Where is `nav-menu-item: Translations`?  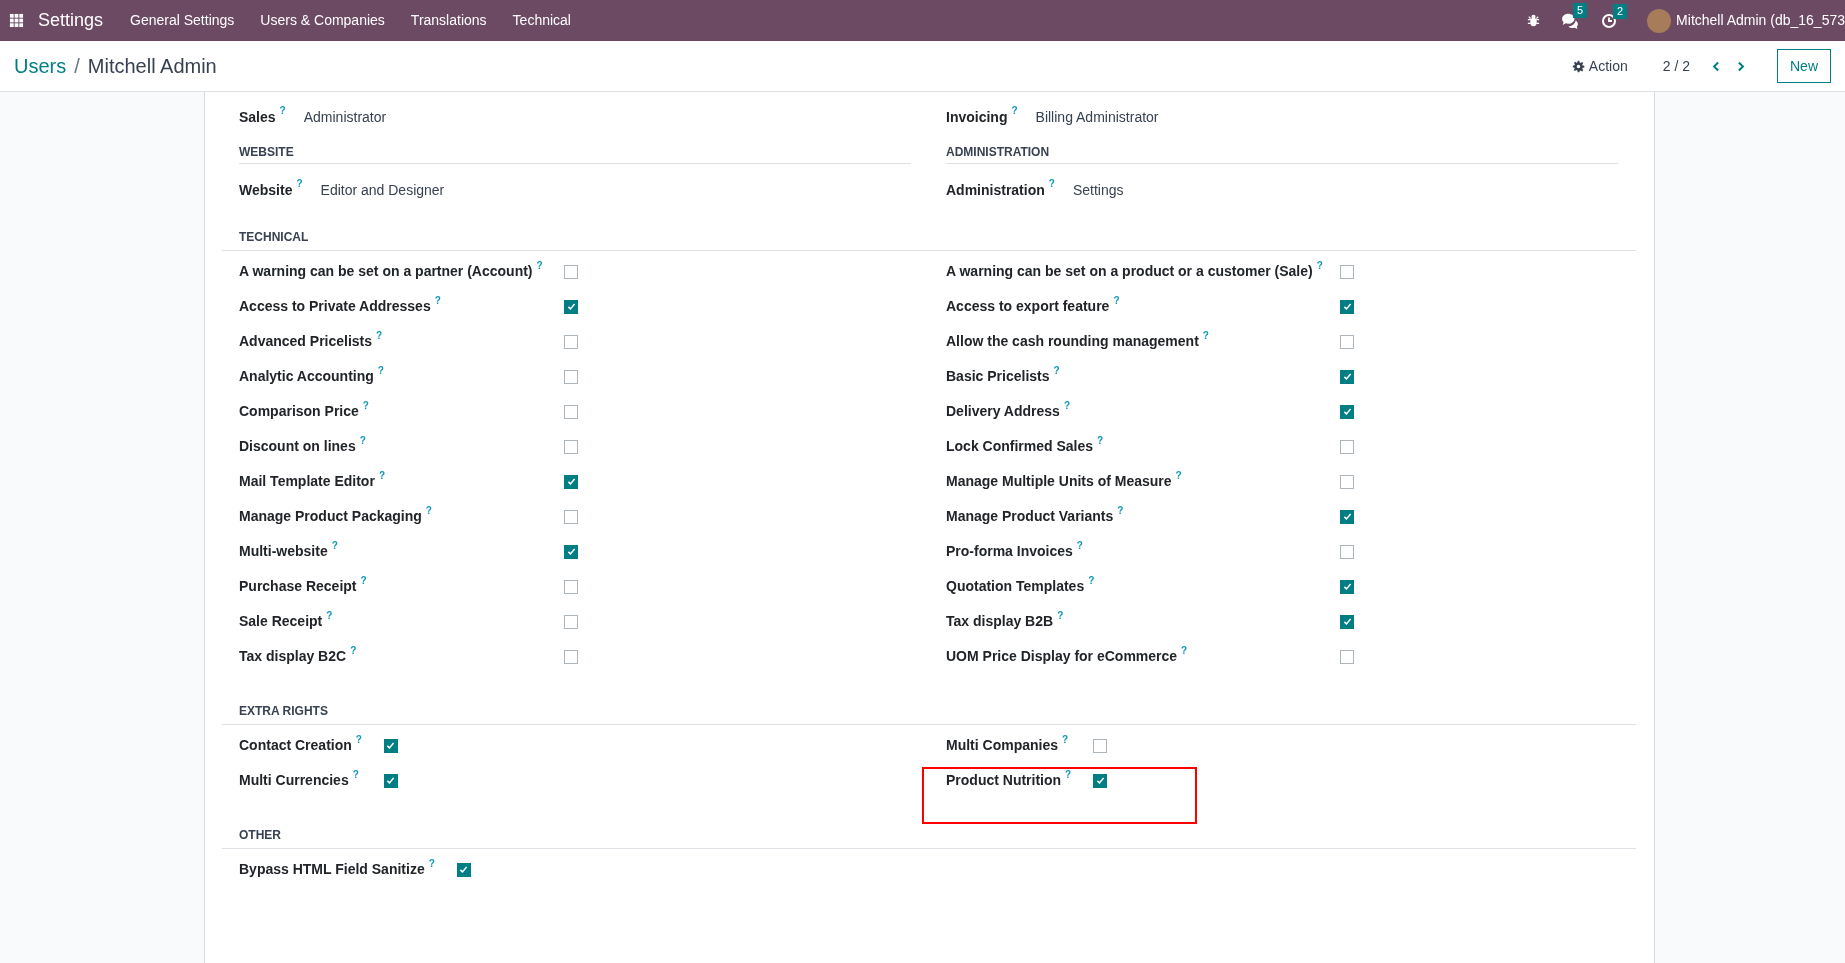
nav-menu-item: Translations is located at coordinates (448, 20).